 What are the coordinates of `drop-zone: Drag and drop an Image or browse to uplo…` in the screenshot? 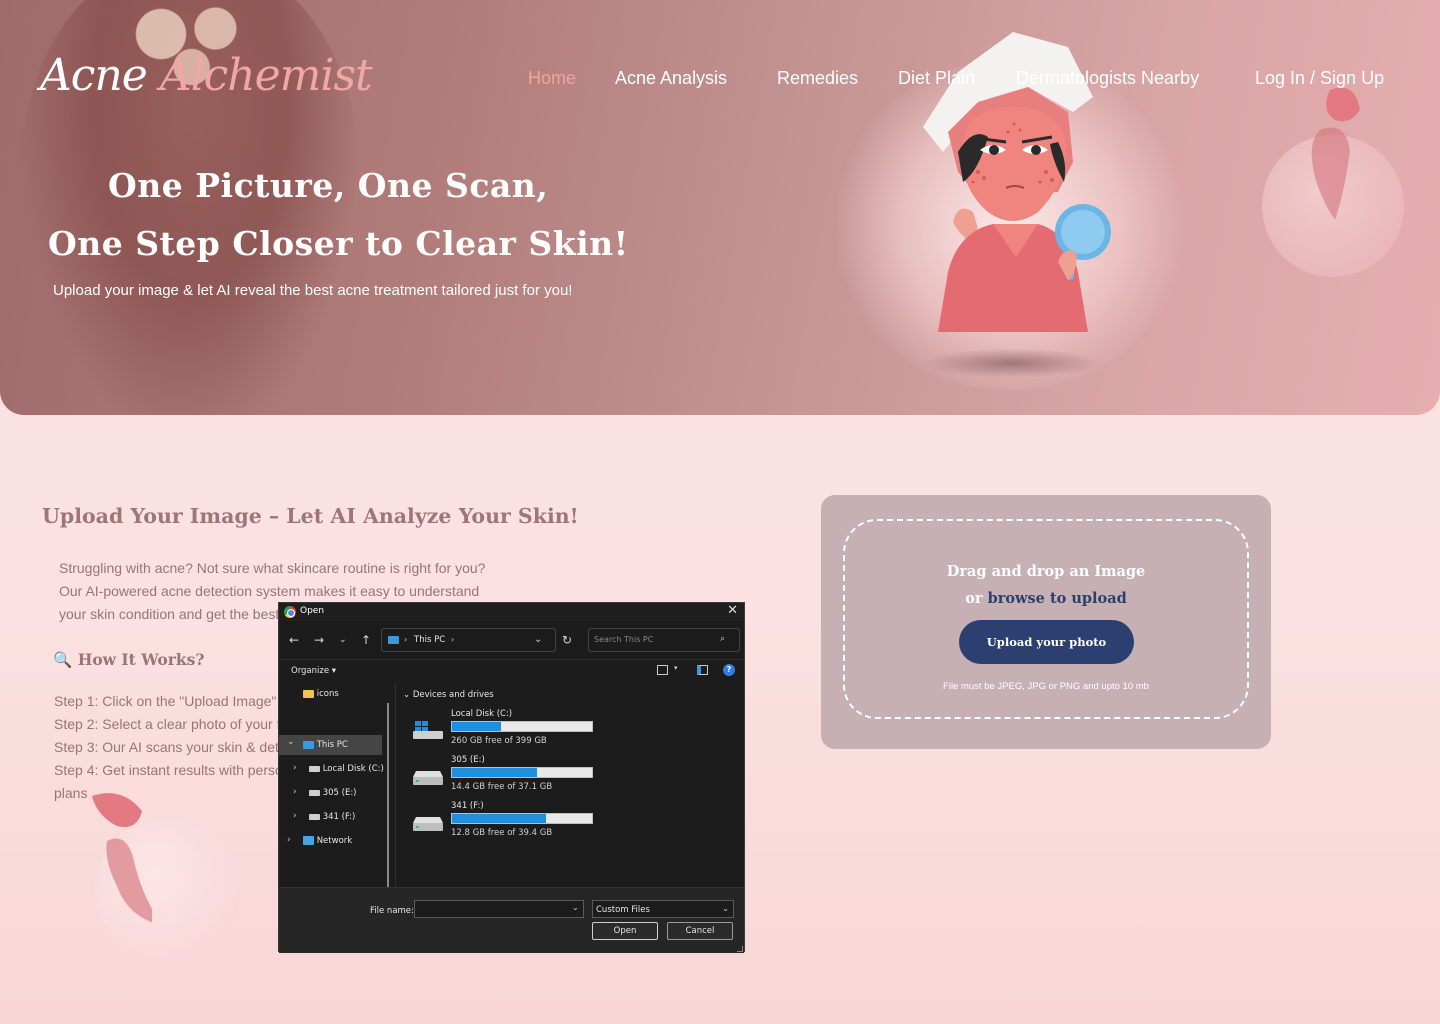 It's located at (1046, 619).